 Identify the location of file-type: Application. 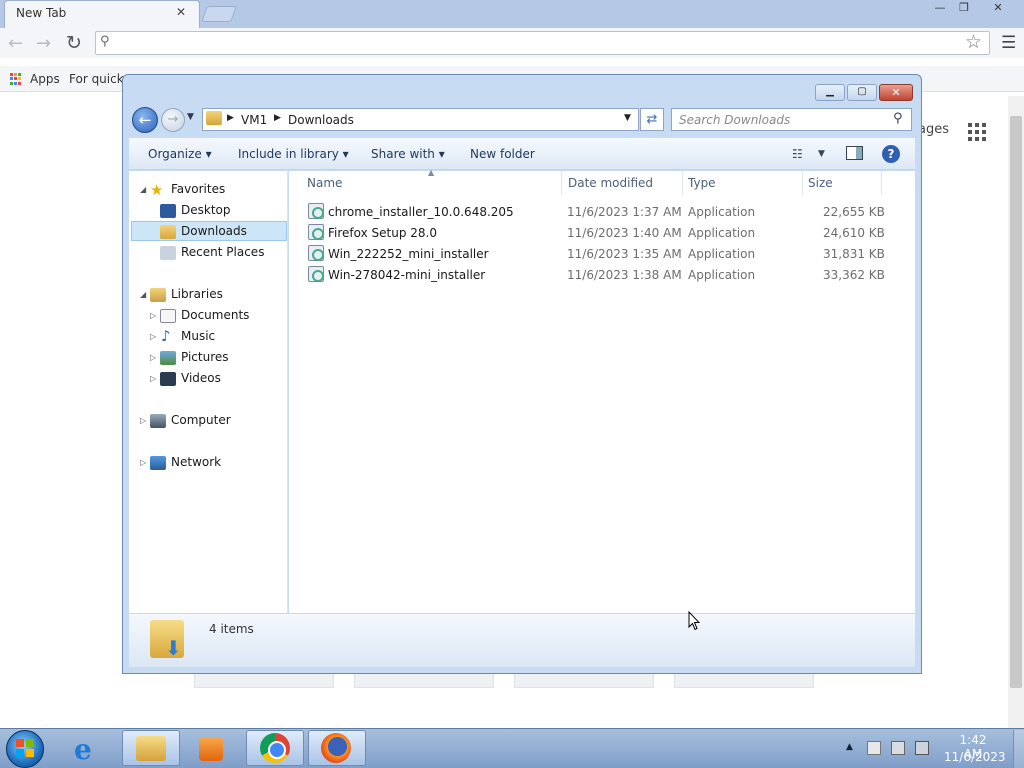
(722, 233).